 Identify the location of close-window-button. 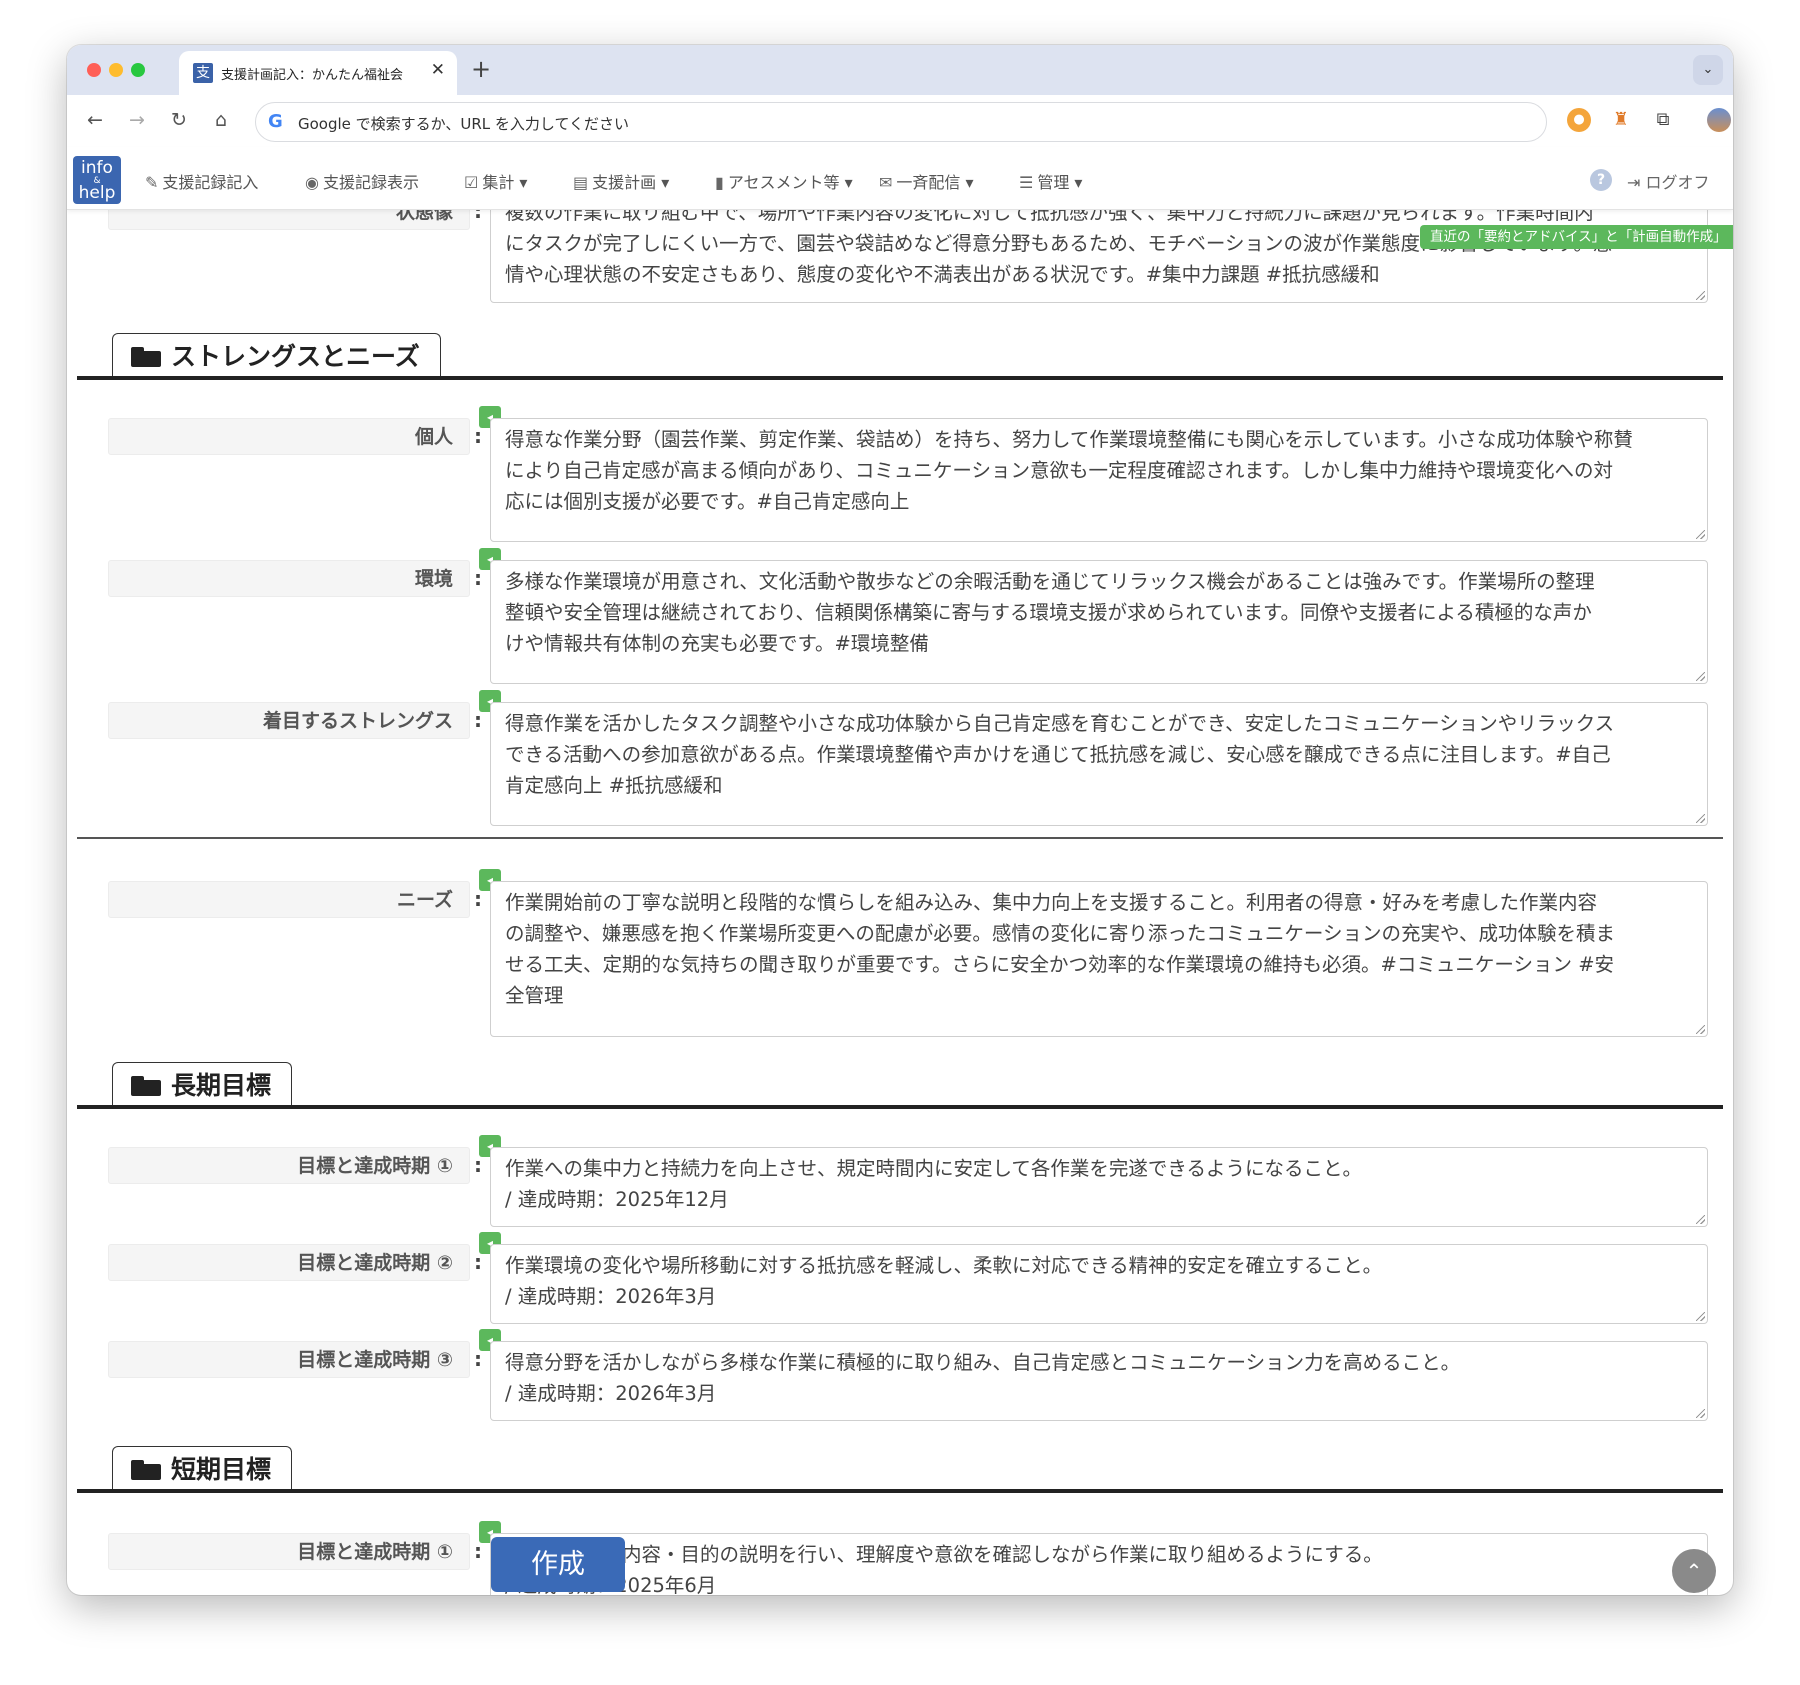
(94, 70).